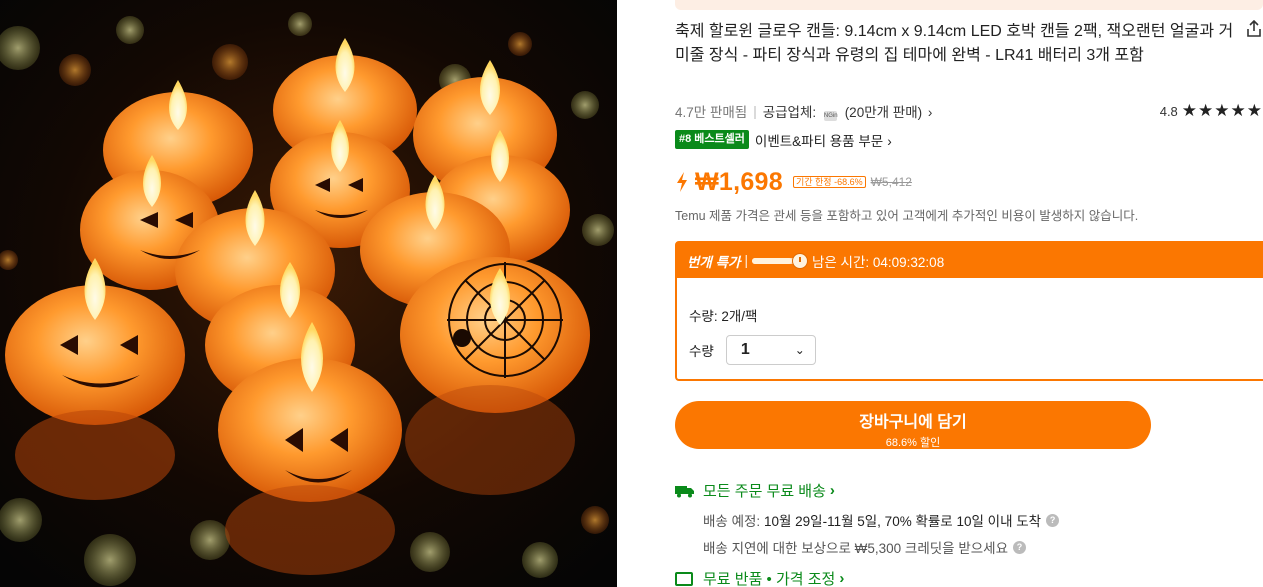 This screenshot has width=1263, height=587. Describe the element at coordinates (712, 139) in the screenshot. I see `bestseller-badge: #8 베스트셀러` at that location.